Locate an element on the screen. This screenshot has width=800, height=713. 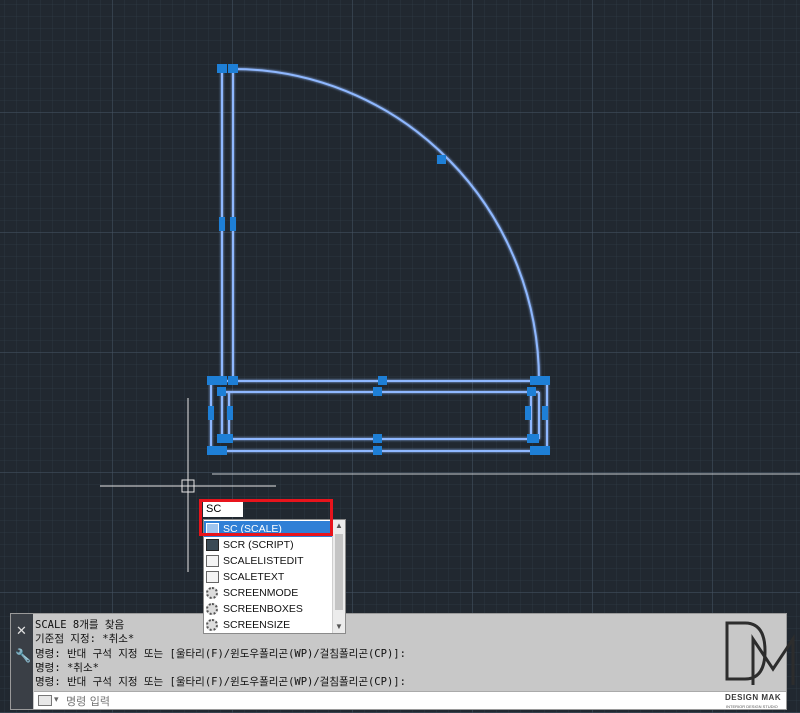
script-icon is located at coordinates (212, 545).